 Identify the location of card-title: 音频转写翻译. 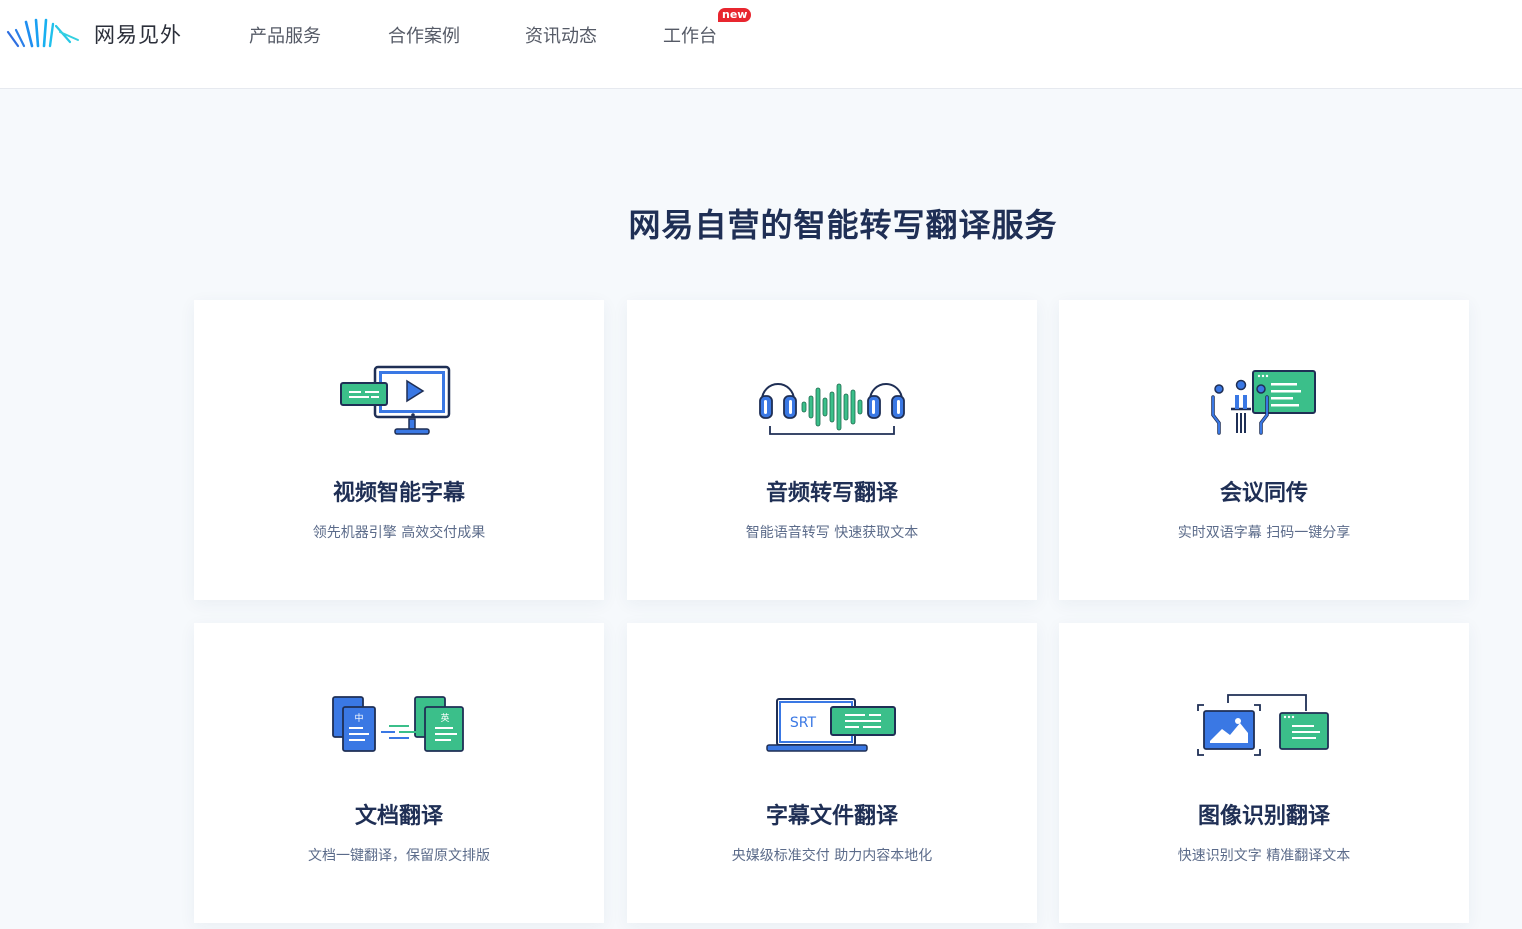
(831, 493).